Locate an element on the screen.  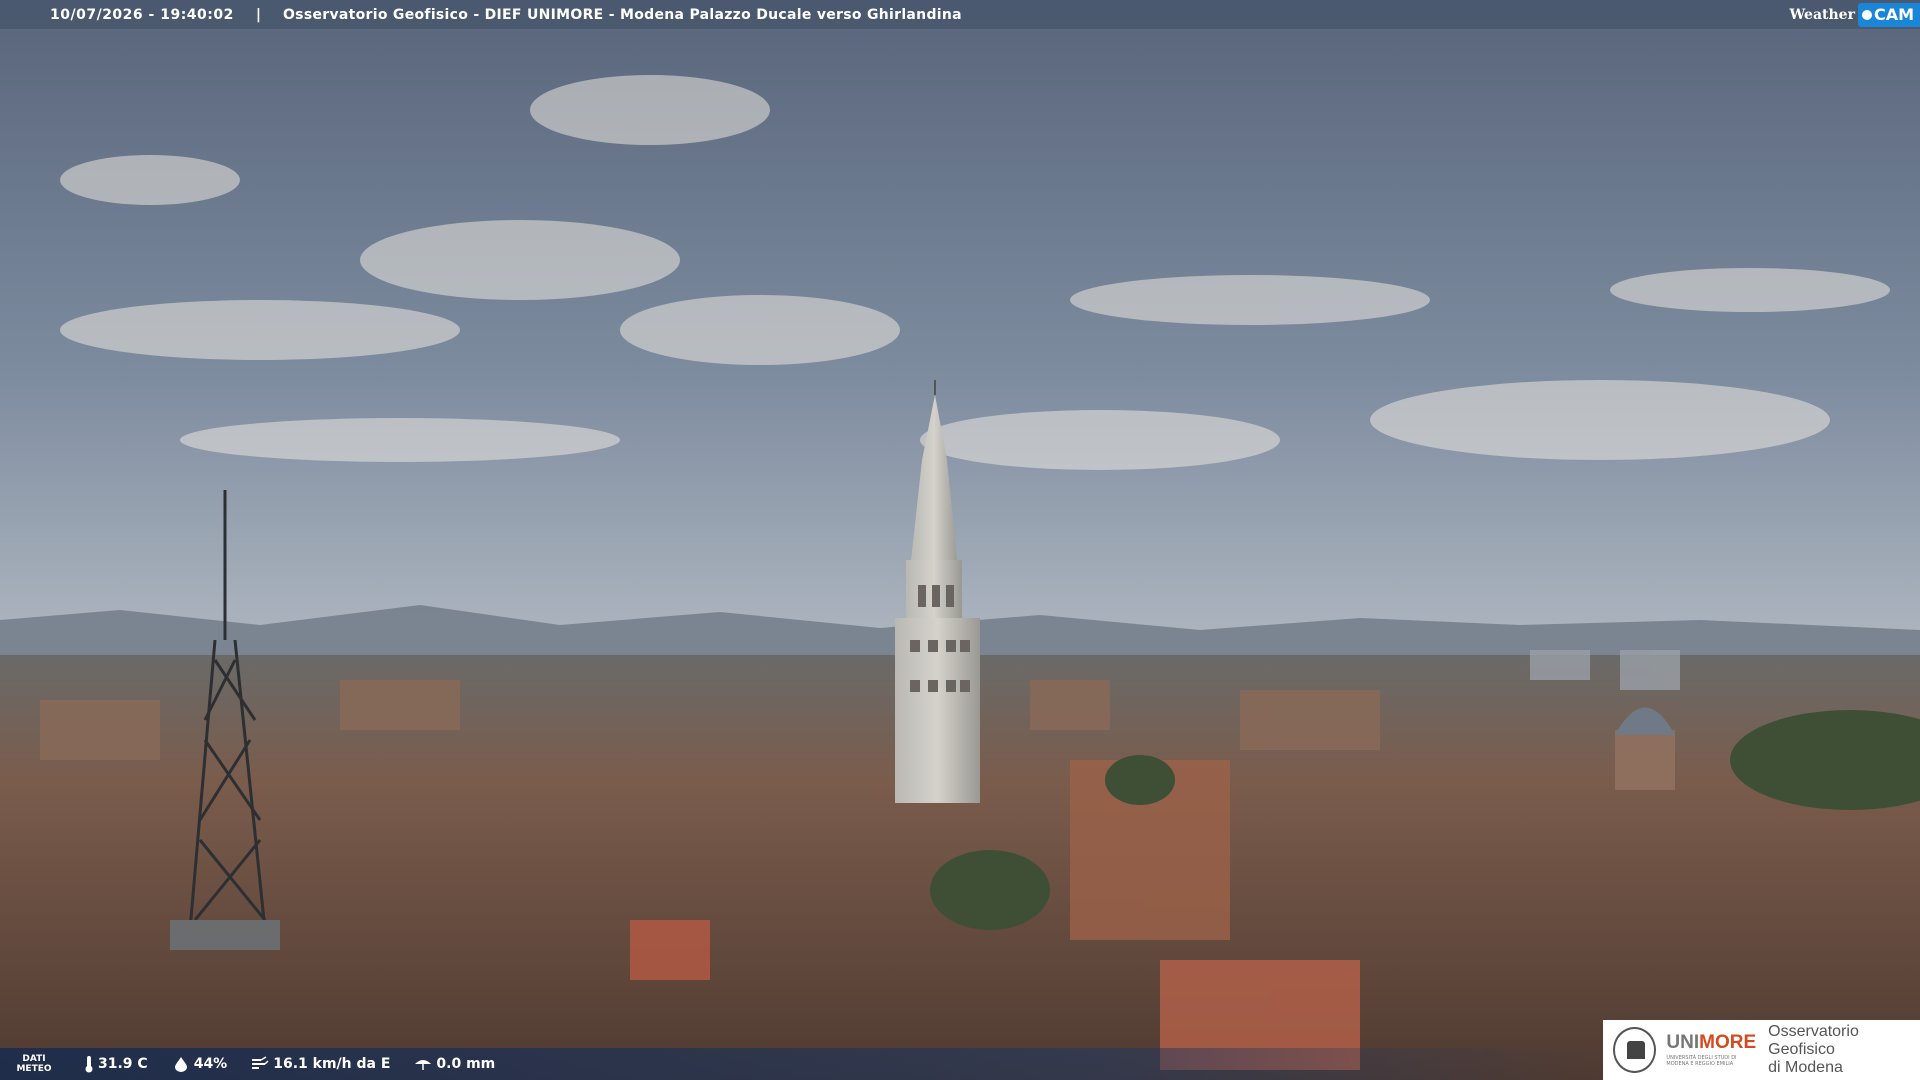
camera-dot-icon is located at coordinates (1866, 14).